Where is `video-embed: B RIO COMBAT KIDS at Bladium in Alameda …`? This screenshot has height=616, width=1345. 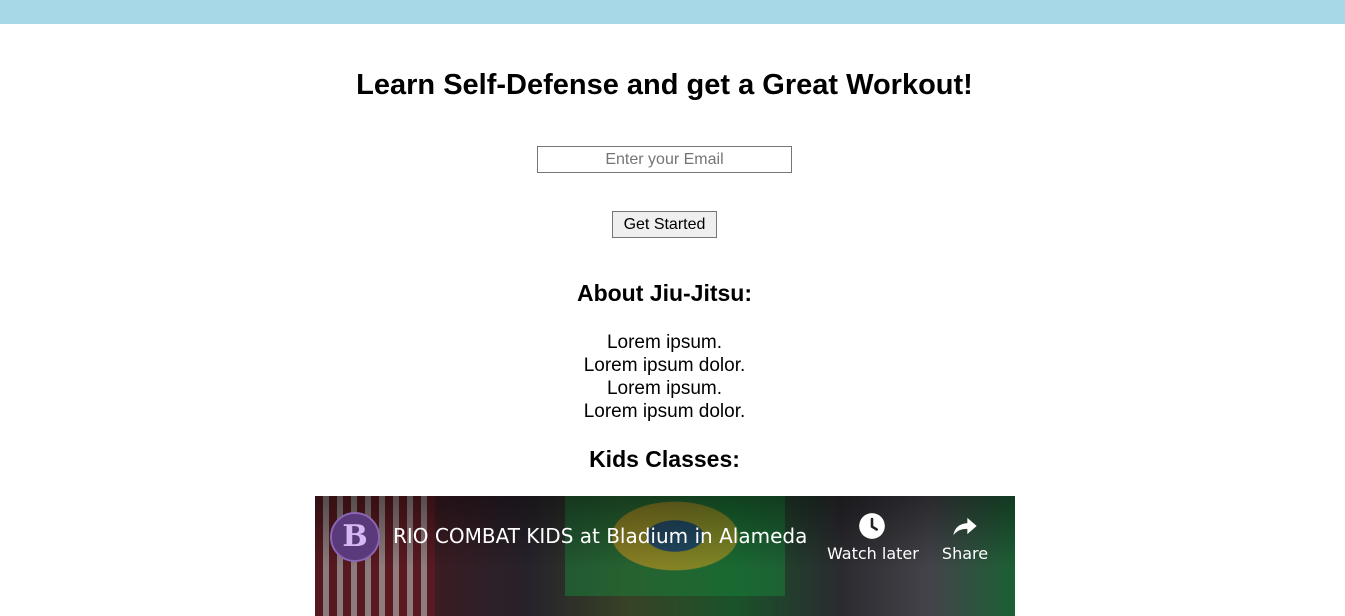
video-embed: B RIO COMBAT KIDS at Bladium in Alameda … is located at coordinates (665, 556).